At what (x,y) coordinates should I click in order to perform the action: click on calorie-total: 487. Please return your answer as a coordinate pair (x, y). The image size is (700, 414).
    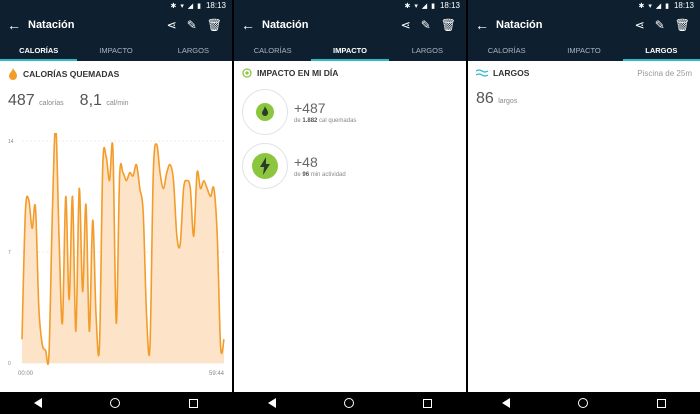
    Looking at the image, I should click on (21, 100).